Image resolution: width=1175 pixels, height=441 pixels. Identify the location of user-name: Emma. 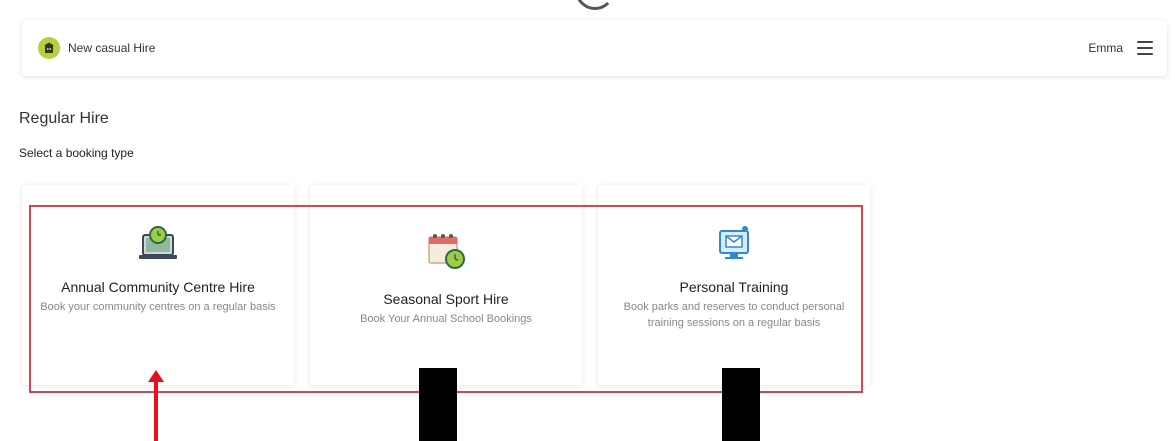
(1105, 48).